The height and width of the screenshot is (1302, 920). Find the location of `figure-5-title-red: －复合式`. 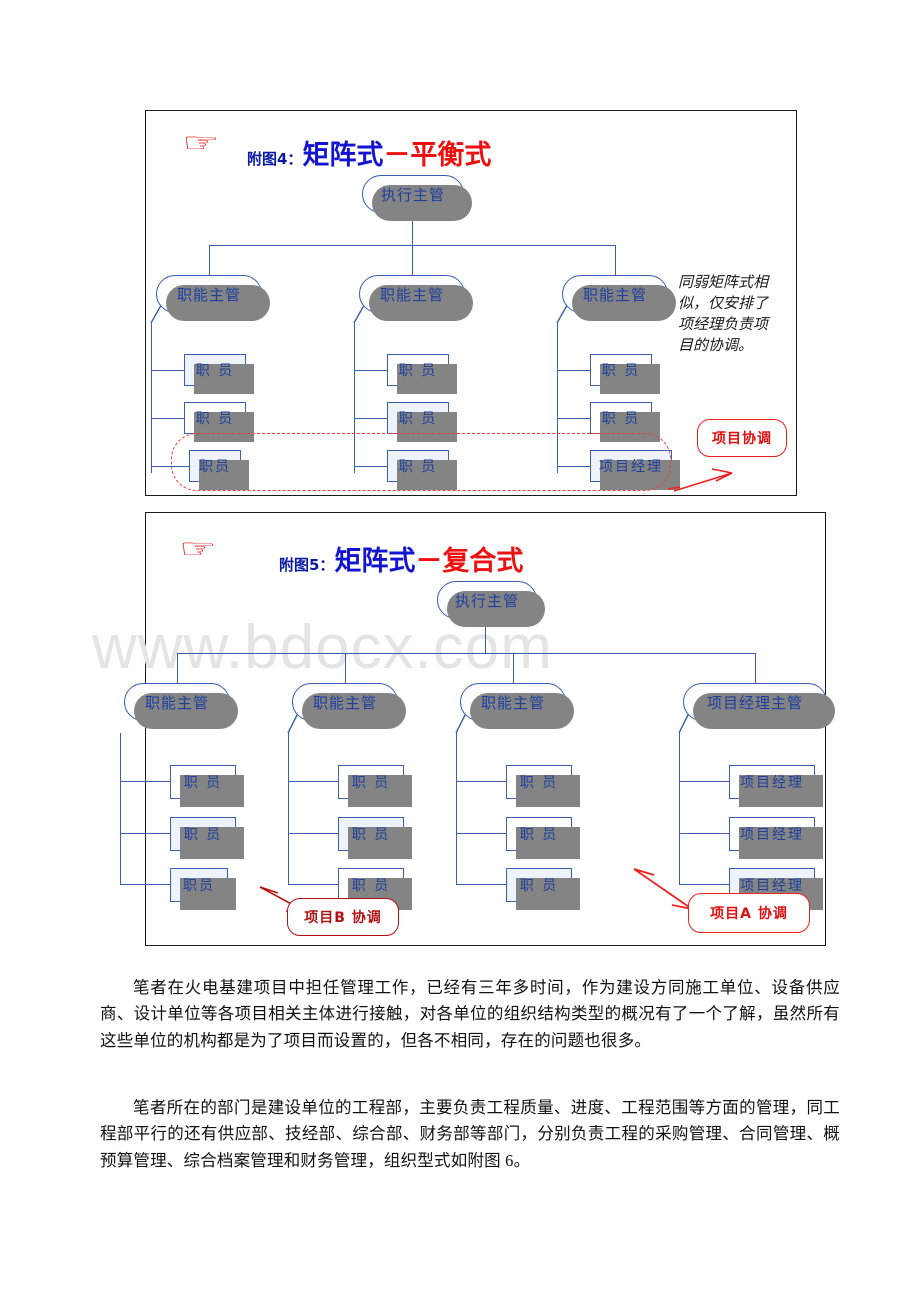

figure-5-title-red: －复合式 is located at coordinates (469, 561).